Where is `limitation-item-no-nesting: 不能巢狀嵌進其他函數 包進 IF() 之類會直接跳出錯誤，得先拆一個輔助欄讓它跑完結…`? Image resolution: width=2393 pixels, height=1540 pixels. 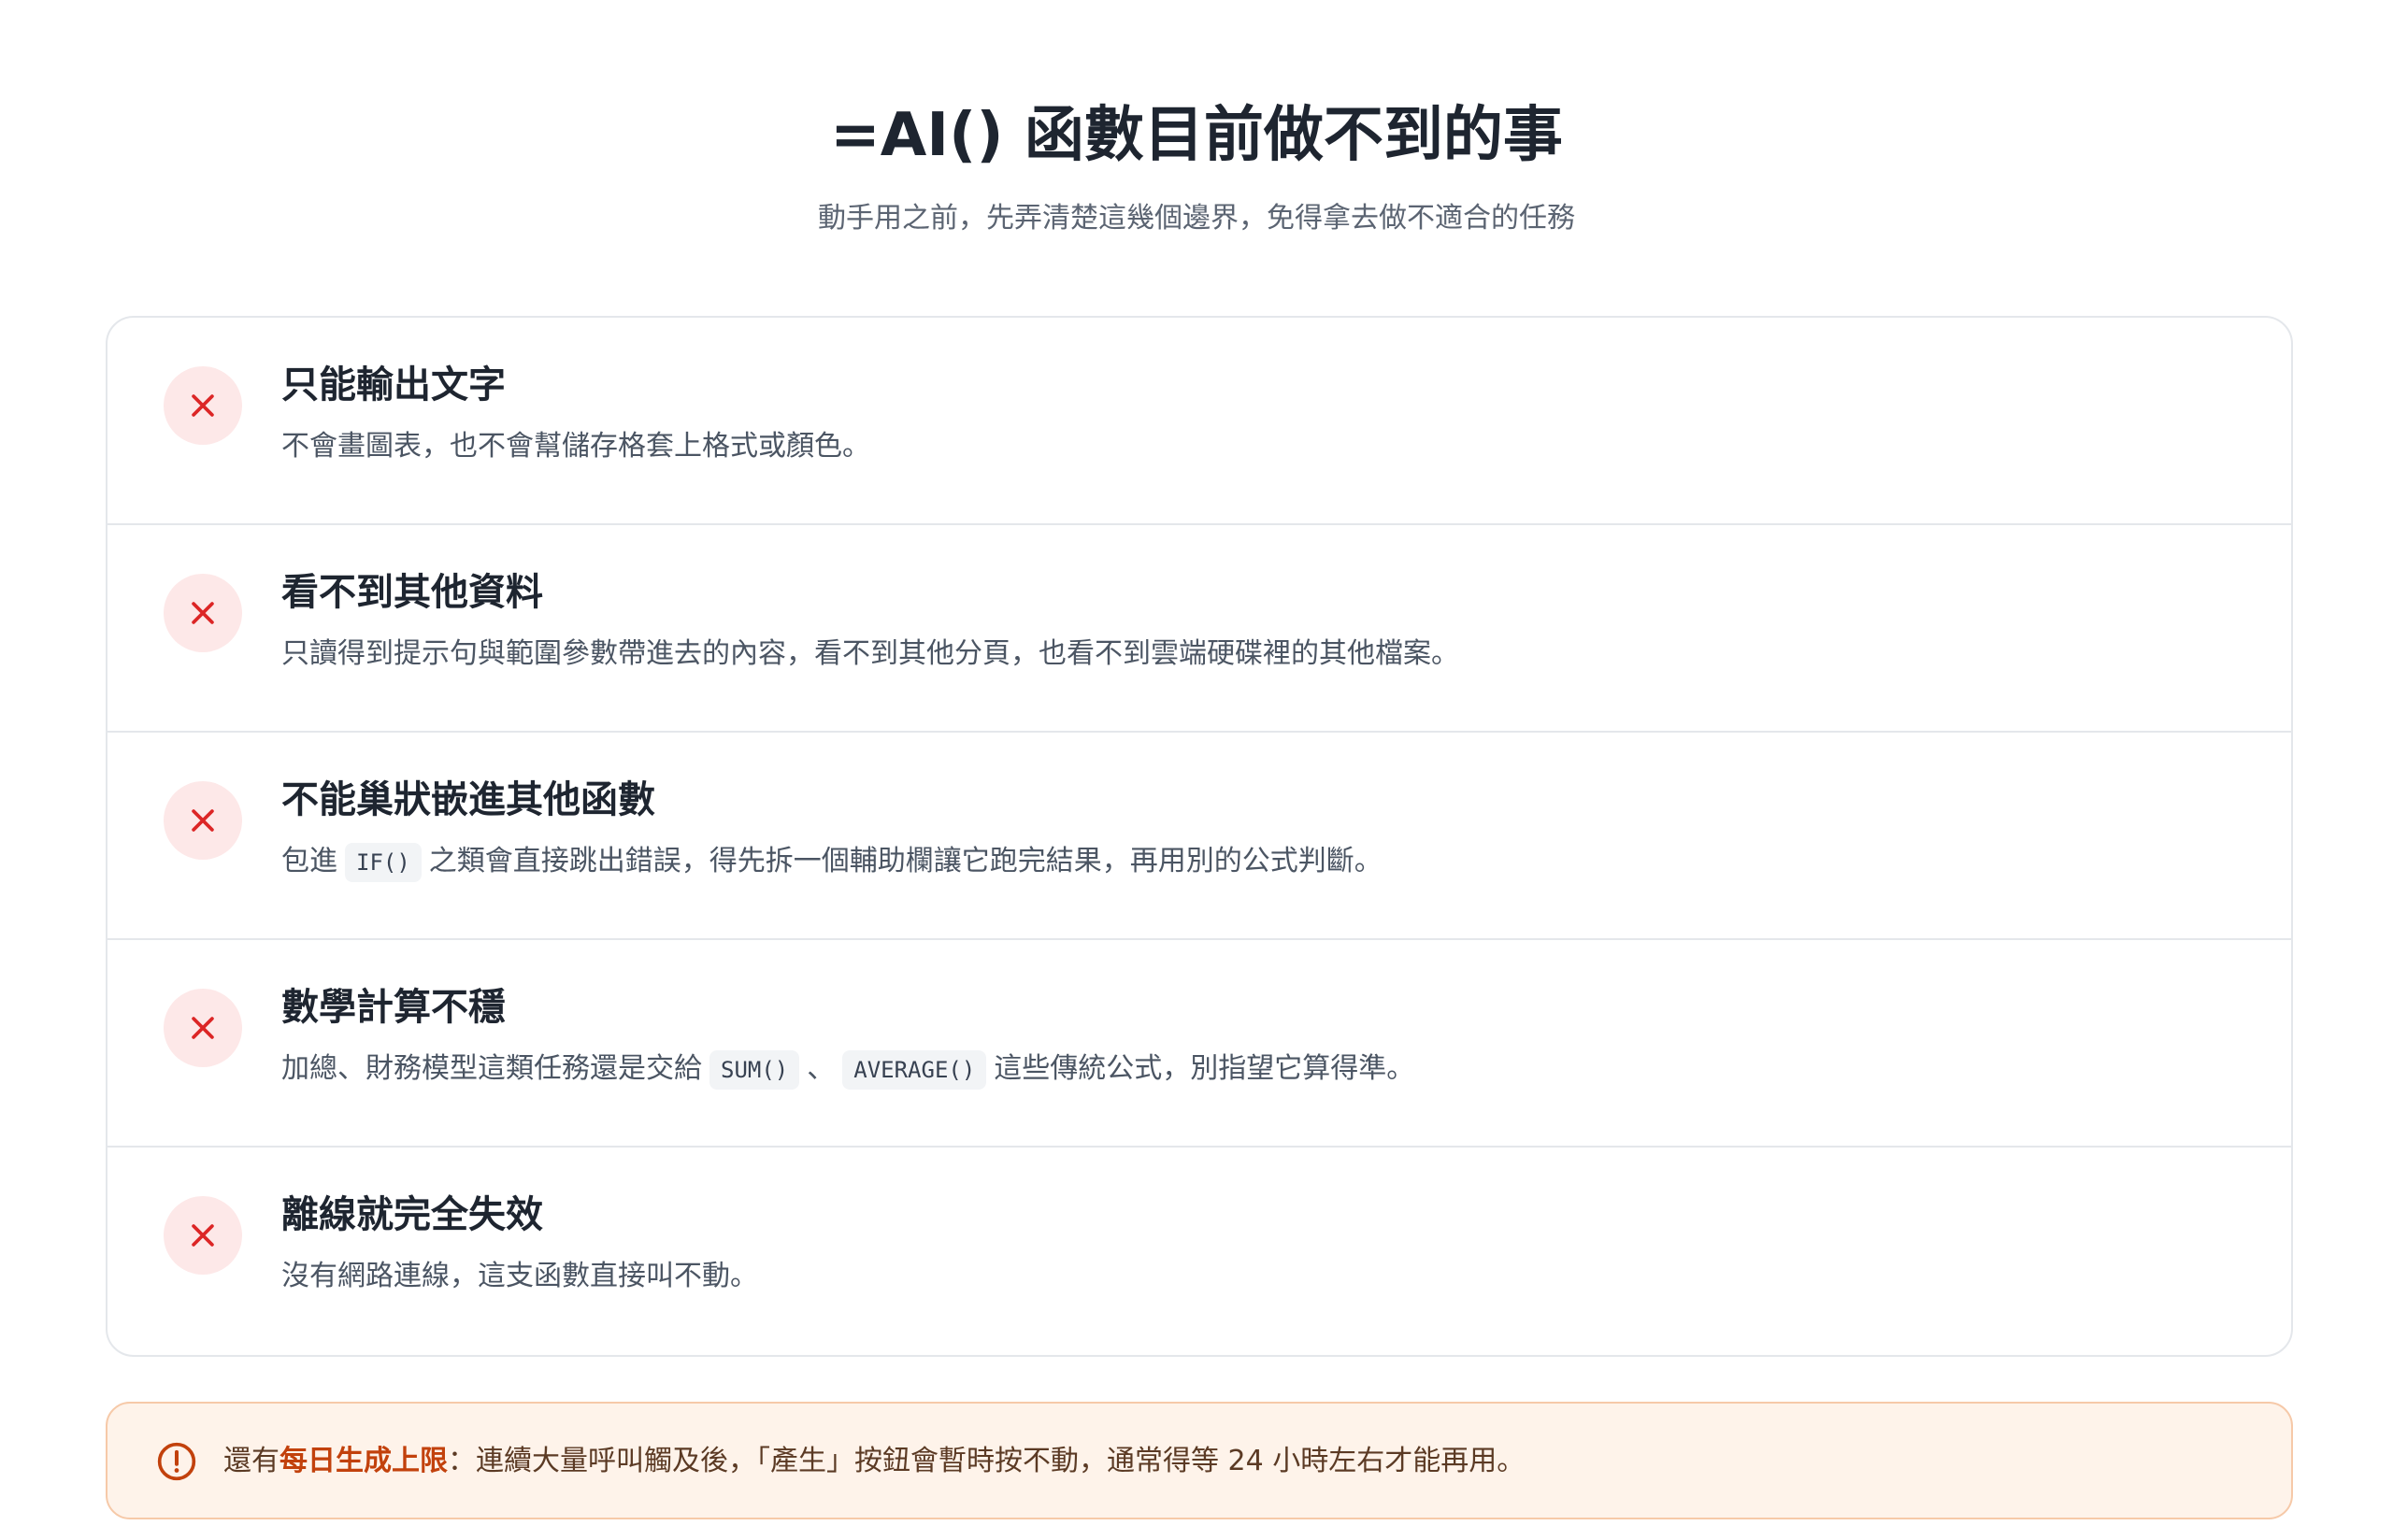 limitation-item-no-nesting: 不能巢狀嵌進其他函數 包進 IF() 之類會直接跳出錯誤，得先拆一個輔助欄讓它跑完結… is located at coordinates (1199, 836).